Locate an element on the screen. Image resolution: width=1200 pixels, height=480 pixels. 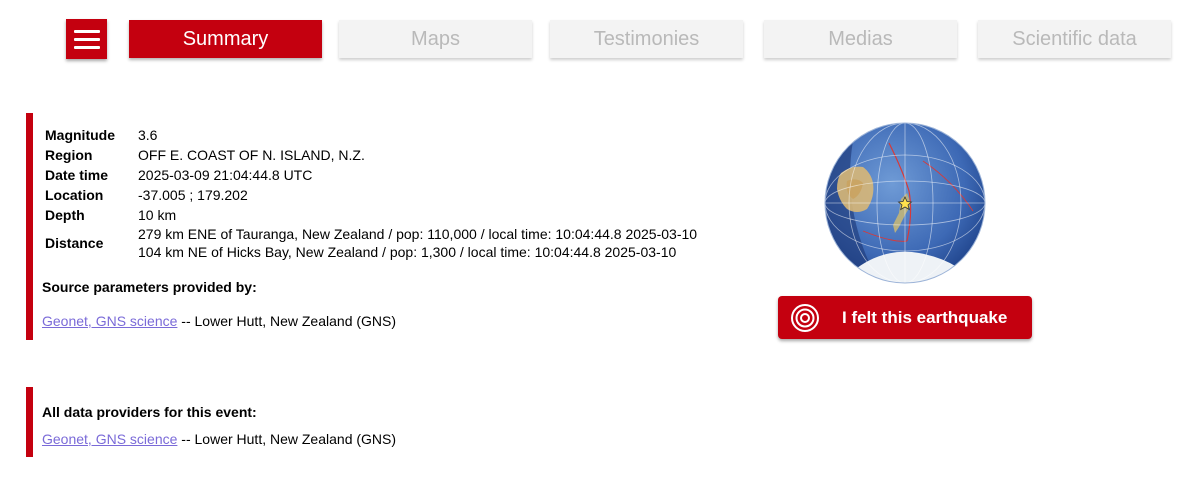
tab-testimonies: Testimonies is located at coordinates (646, 39).